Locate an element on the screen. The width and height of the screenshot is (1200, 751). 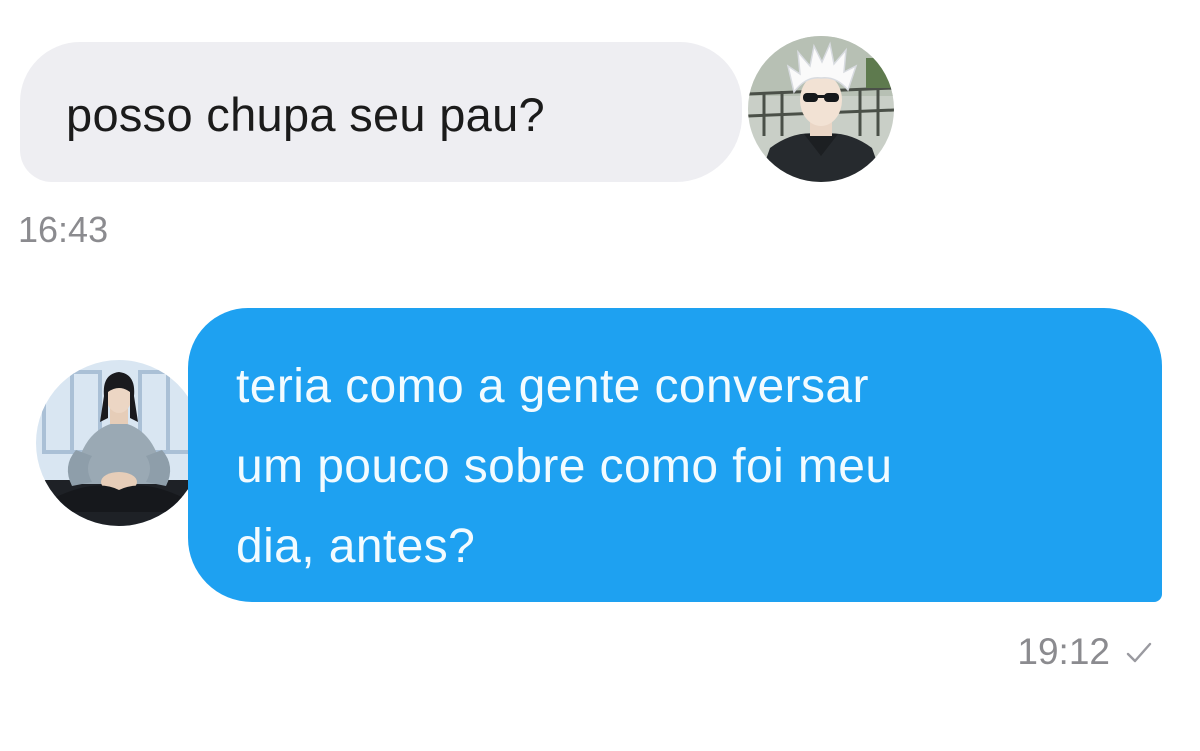
message-text-line: um pouco sobre como foi meu is located at coordinates (564, 466).